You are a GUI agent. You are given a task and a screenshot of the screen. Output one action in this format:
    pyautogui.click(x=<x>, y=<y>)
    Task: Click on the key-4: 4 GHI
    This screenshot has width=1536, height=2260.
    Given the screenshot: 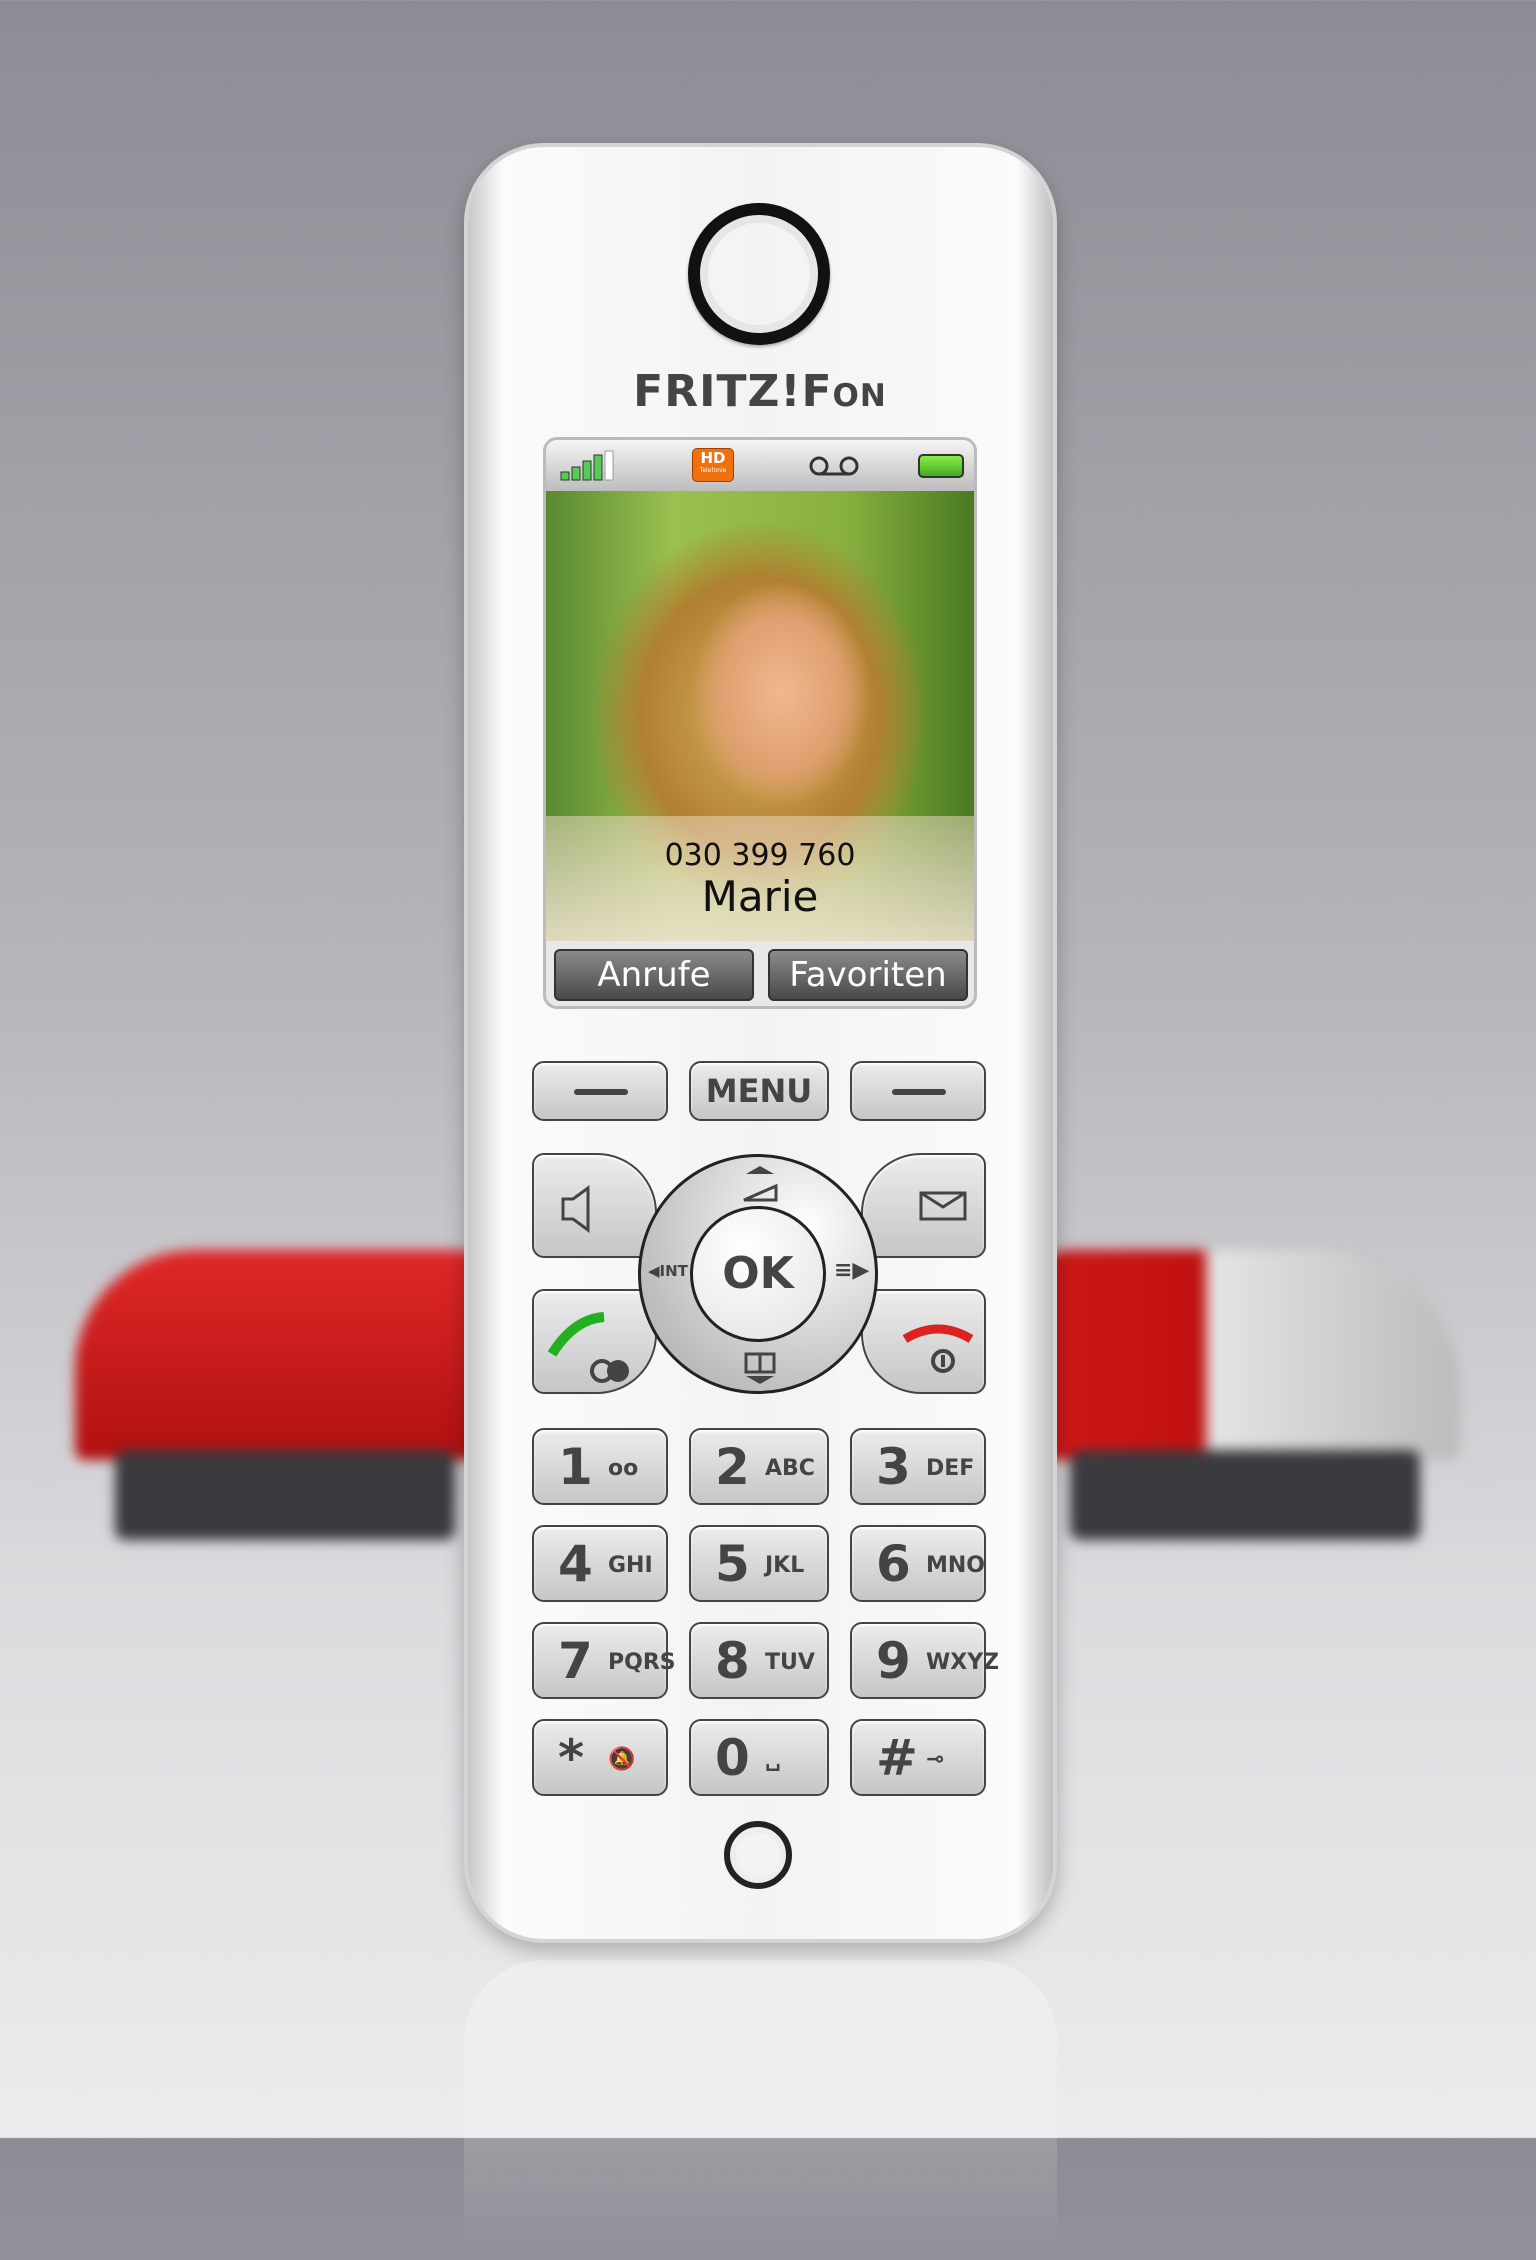 What is the action you would take?
    pyautogui.click(x=600, y=1563)
    